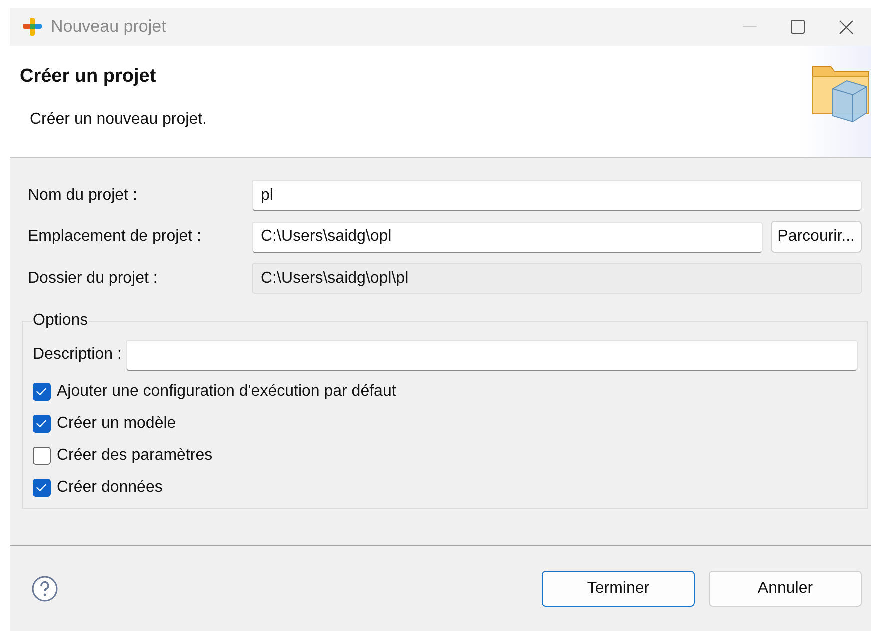 The height and width of the screenshot is (631, 871). What do you see at coordinates (89, 77) in the screenshot?
I see `page-title: Créer un projet` at bounding box center [89, 77].